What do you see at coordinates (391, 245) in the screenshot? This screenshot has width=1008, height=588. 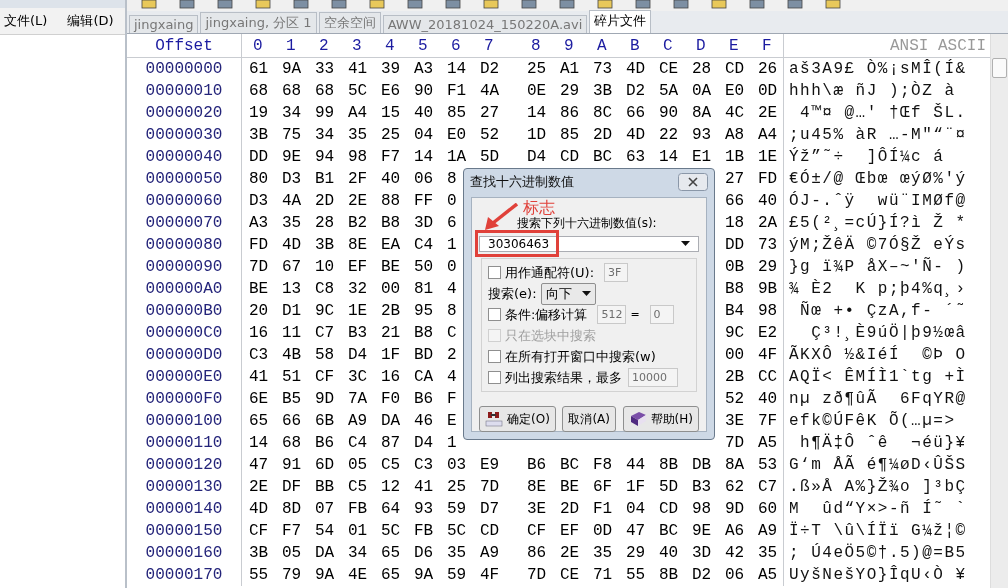 I see `hex-cell-text: EA` at bounding box center [391, 245].